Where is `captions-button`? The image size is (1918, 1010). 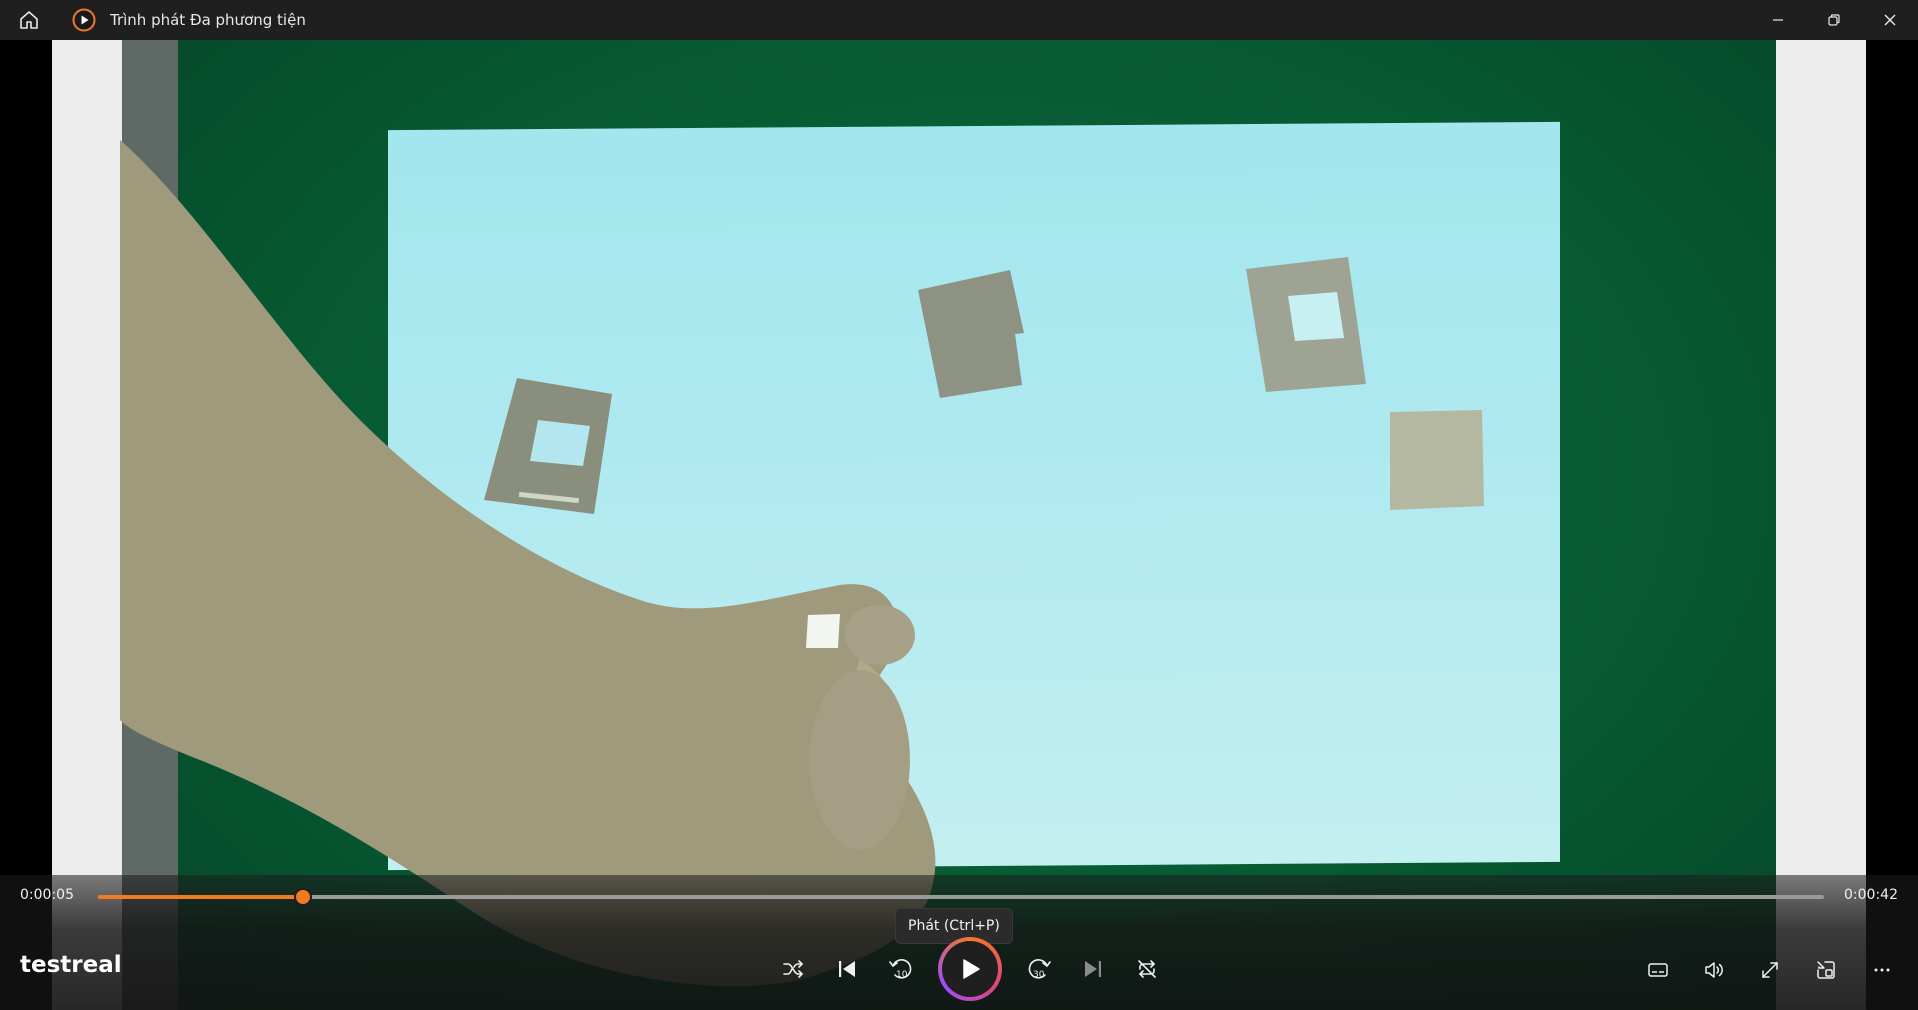
captions-button is located at coordinates (1658, 970).